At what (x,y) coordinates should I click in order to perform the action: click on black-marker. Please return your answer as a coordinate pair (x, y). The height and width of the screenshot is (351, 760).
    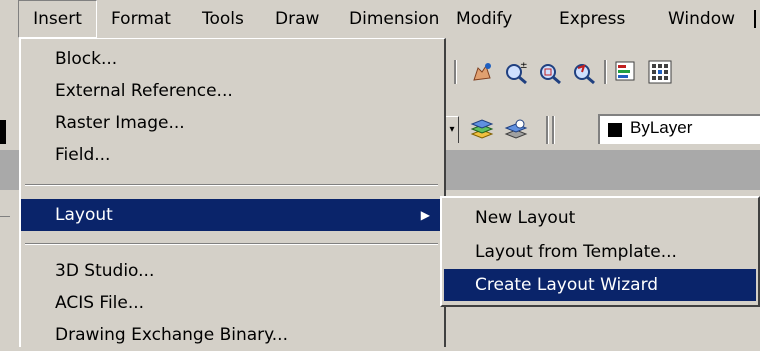
    Looking at the image, I should click on (3, 132).